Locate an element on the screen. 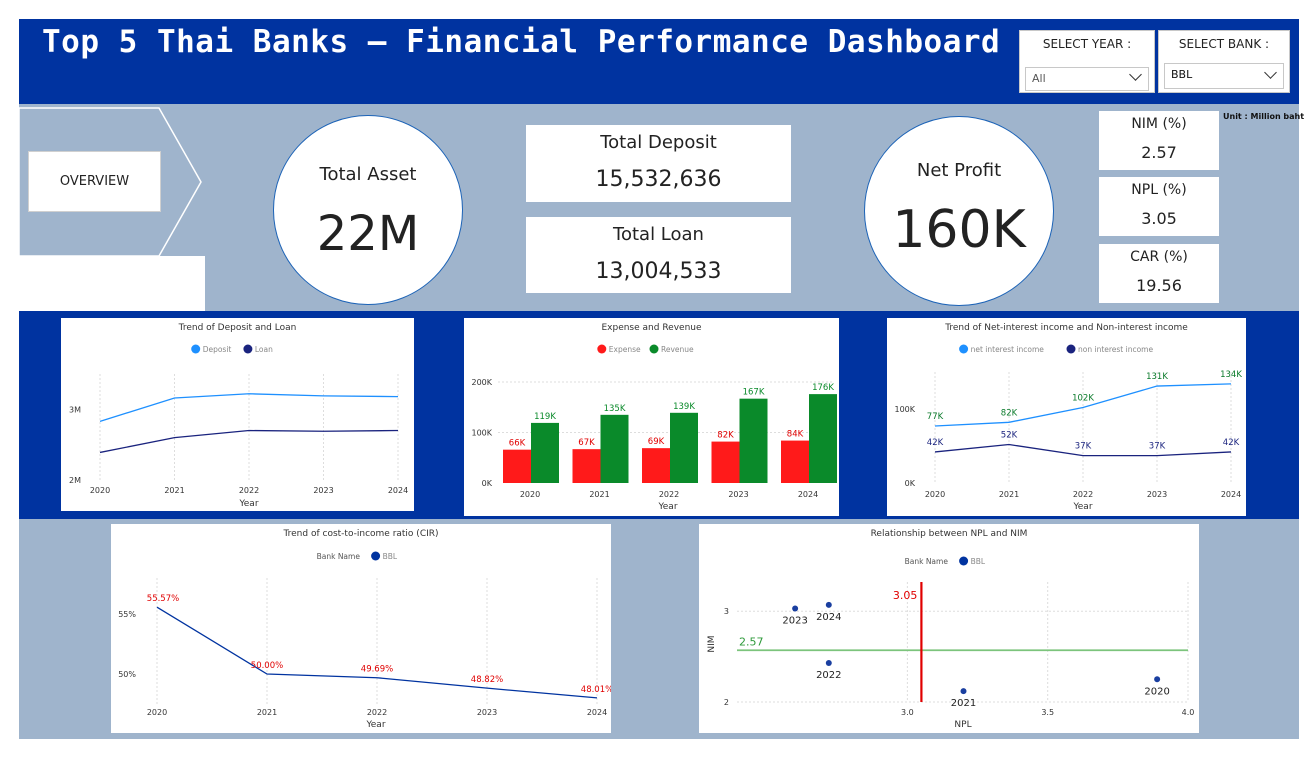  y-tick-label: 3 is located at coordinates (726, 611).